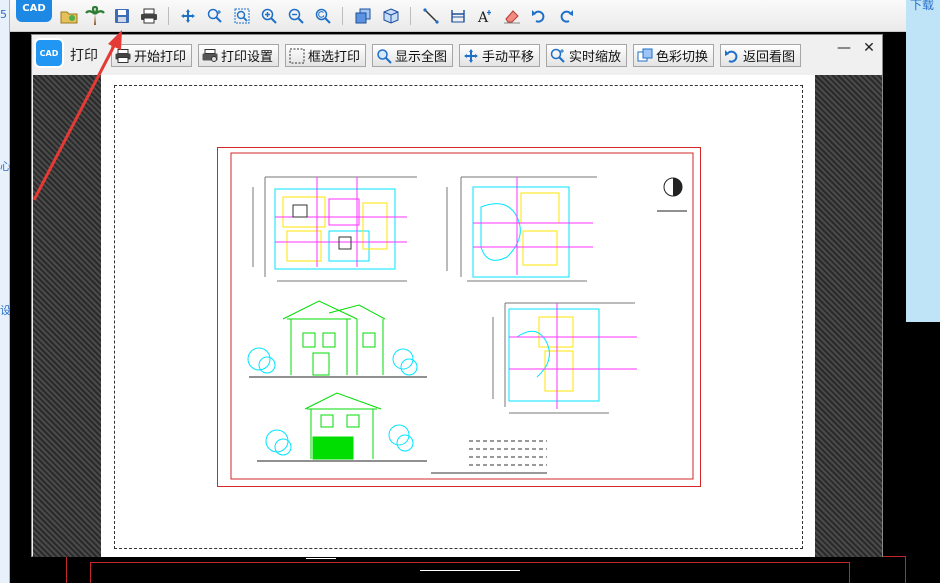  Describe the element at coordinates (363, 16) in the screenshot. I see `3d-view-icon` at that location.